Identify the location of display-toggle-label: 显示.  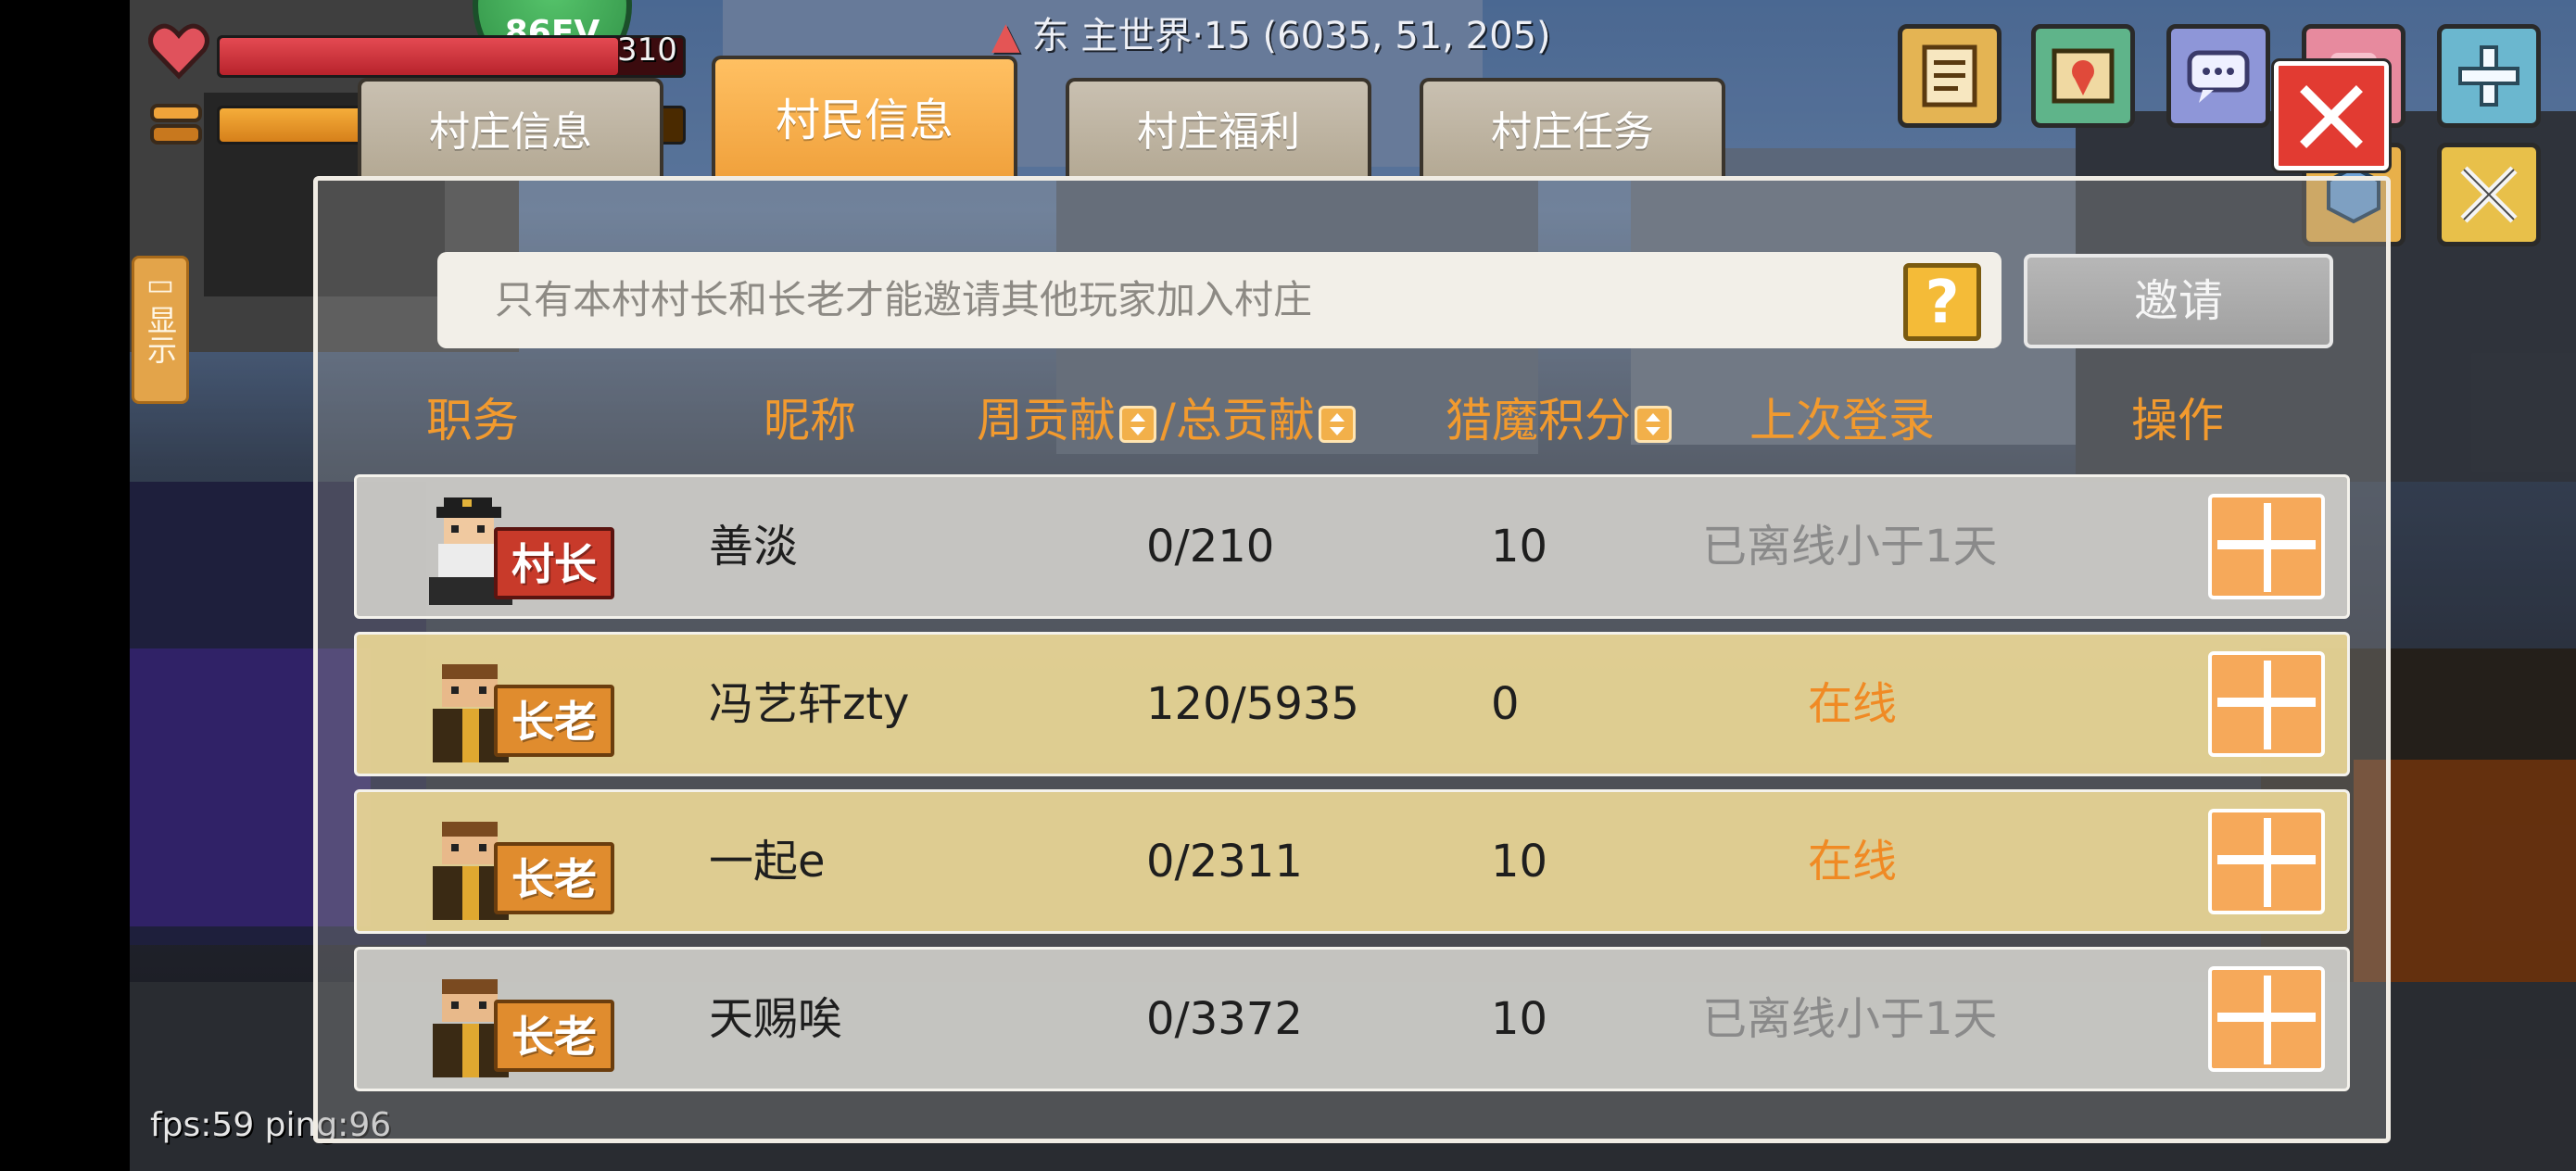
(160, 334).